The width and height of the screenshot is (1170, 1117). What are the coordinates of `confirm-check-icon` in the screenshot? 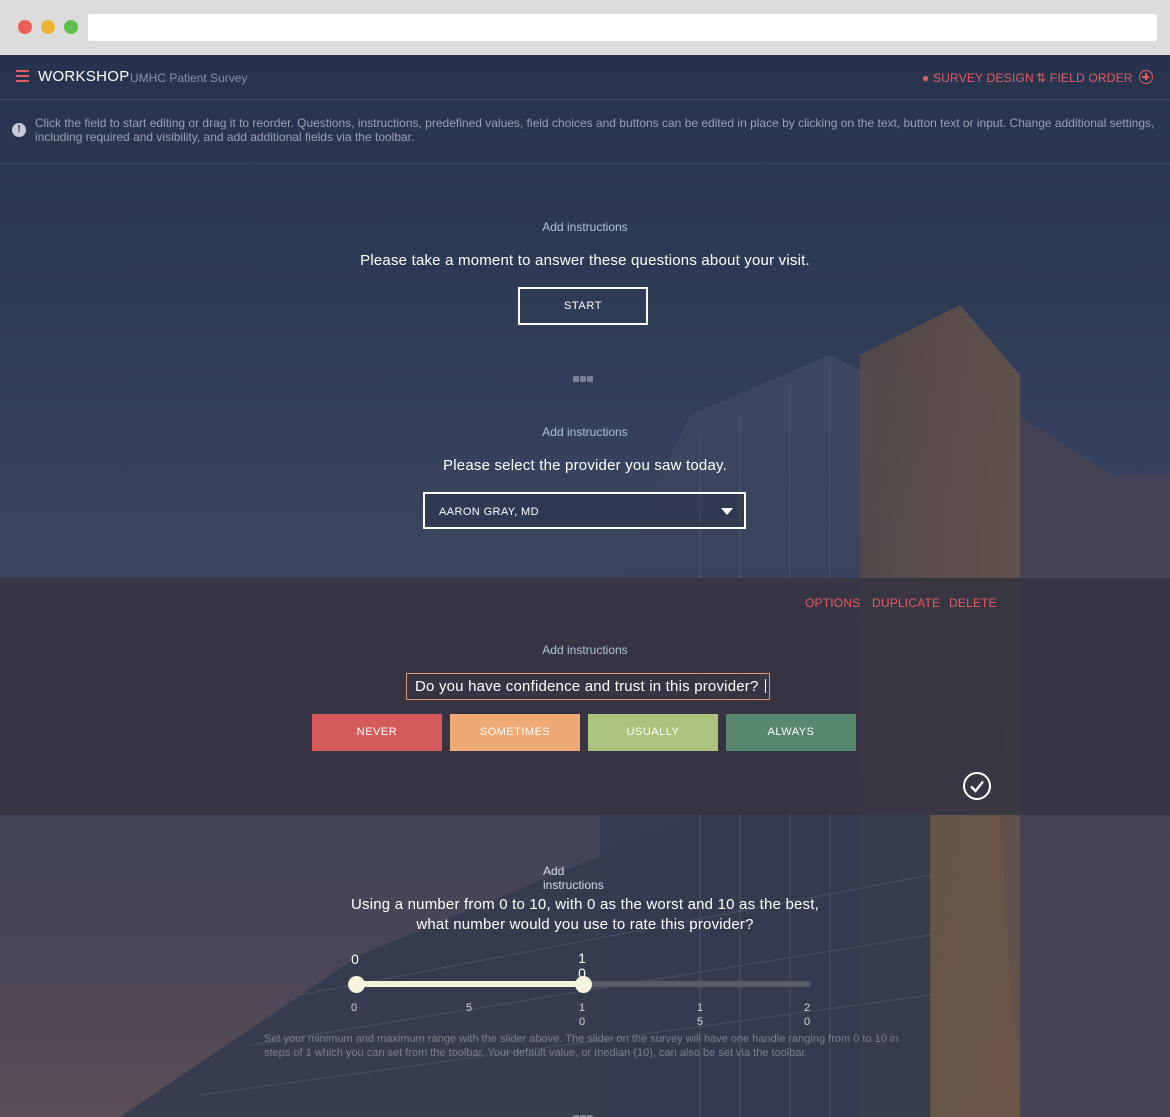 It's located at (977, 786).